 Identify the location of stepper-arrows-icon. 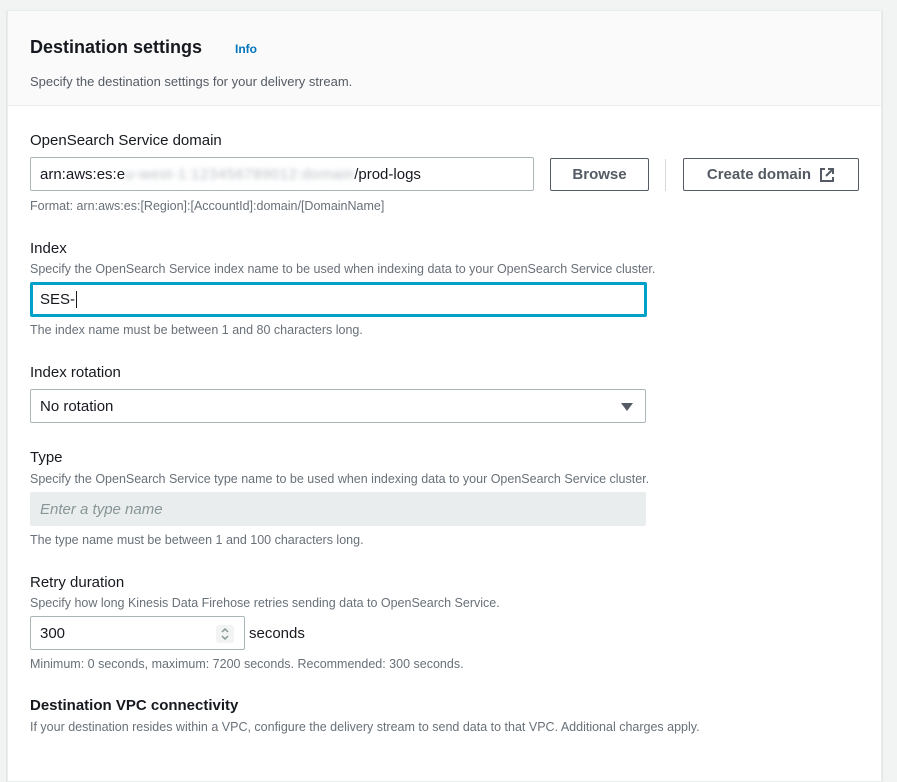
(225, 634).